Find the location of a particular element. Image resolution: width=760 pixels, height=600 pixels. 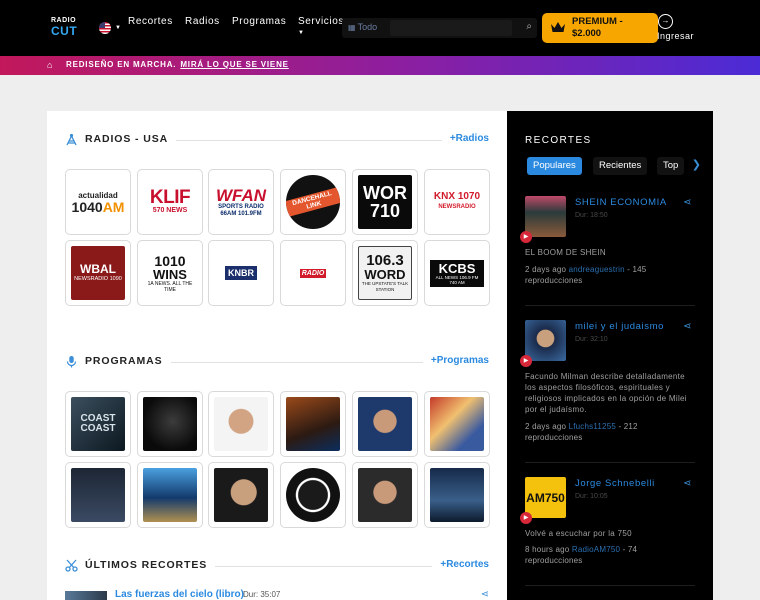

radio-tile: DANCEHALL LINK is located at coordinates (313, 202).